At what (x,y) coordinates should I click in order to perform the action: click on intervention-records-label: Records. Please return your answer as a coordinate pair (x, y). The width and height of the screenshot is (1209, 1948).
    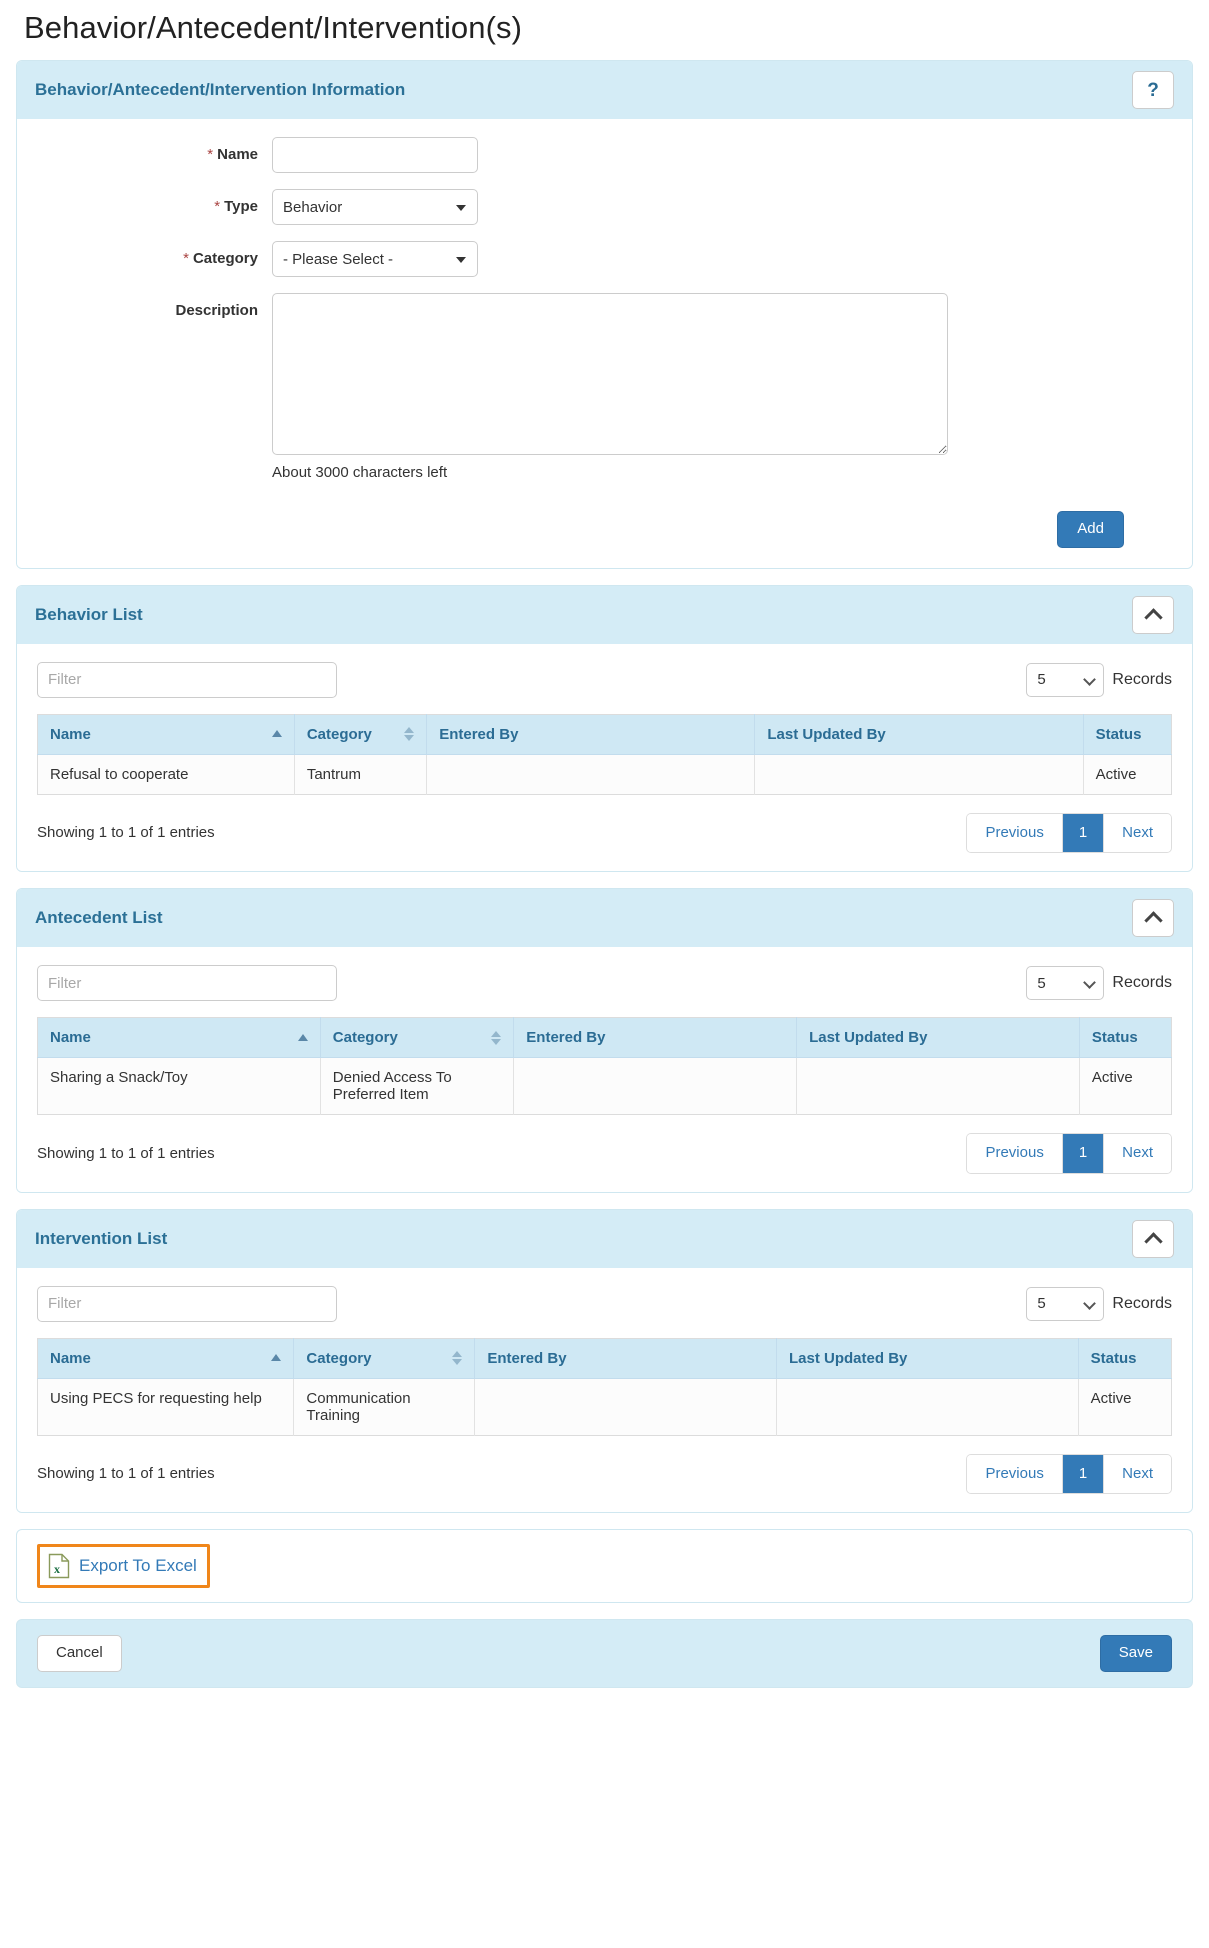
    Looking at the image, I should click on (1142, 1303).